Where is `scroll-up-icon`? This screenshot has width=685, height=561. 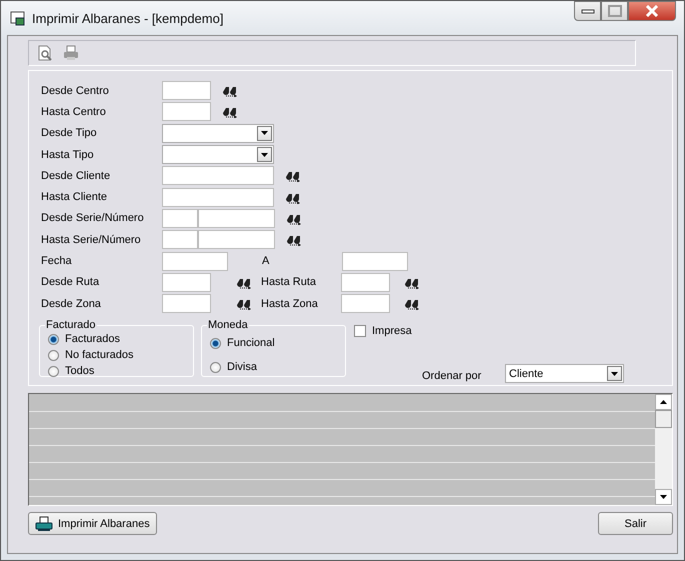
scroll-up-icon is located at coordinates (663, 402).